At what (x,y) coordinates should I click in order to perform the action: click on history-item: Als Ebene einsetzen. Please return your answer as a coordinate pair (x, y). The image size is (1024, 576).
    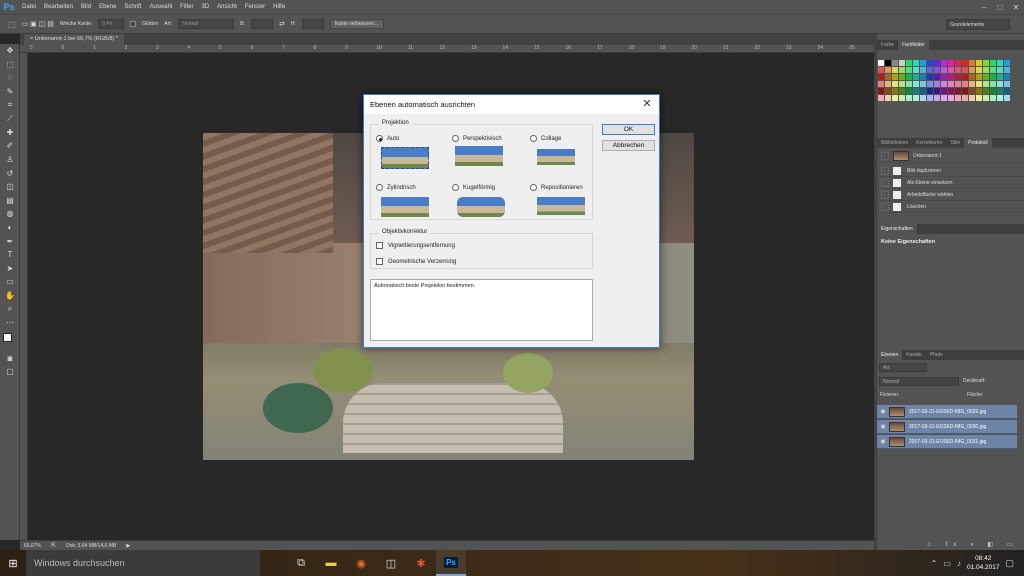
    Looking at the image, I should click on (950, 183).